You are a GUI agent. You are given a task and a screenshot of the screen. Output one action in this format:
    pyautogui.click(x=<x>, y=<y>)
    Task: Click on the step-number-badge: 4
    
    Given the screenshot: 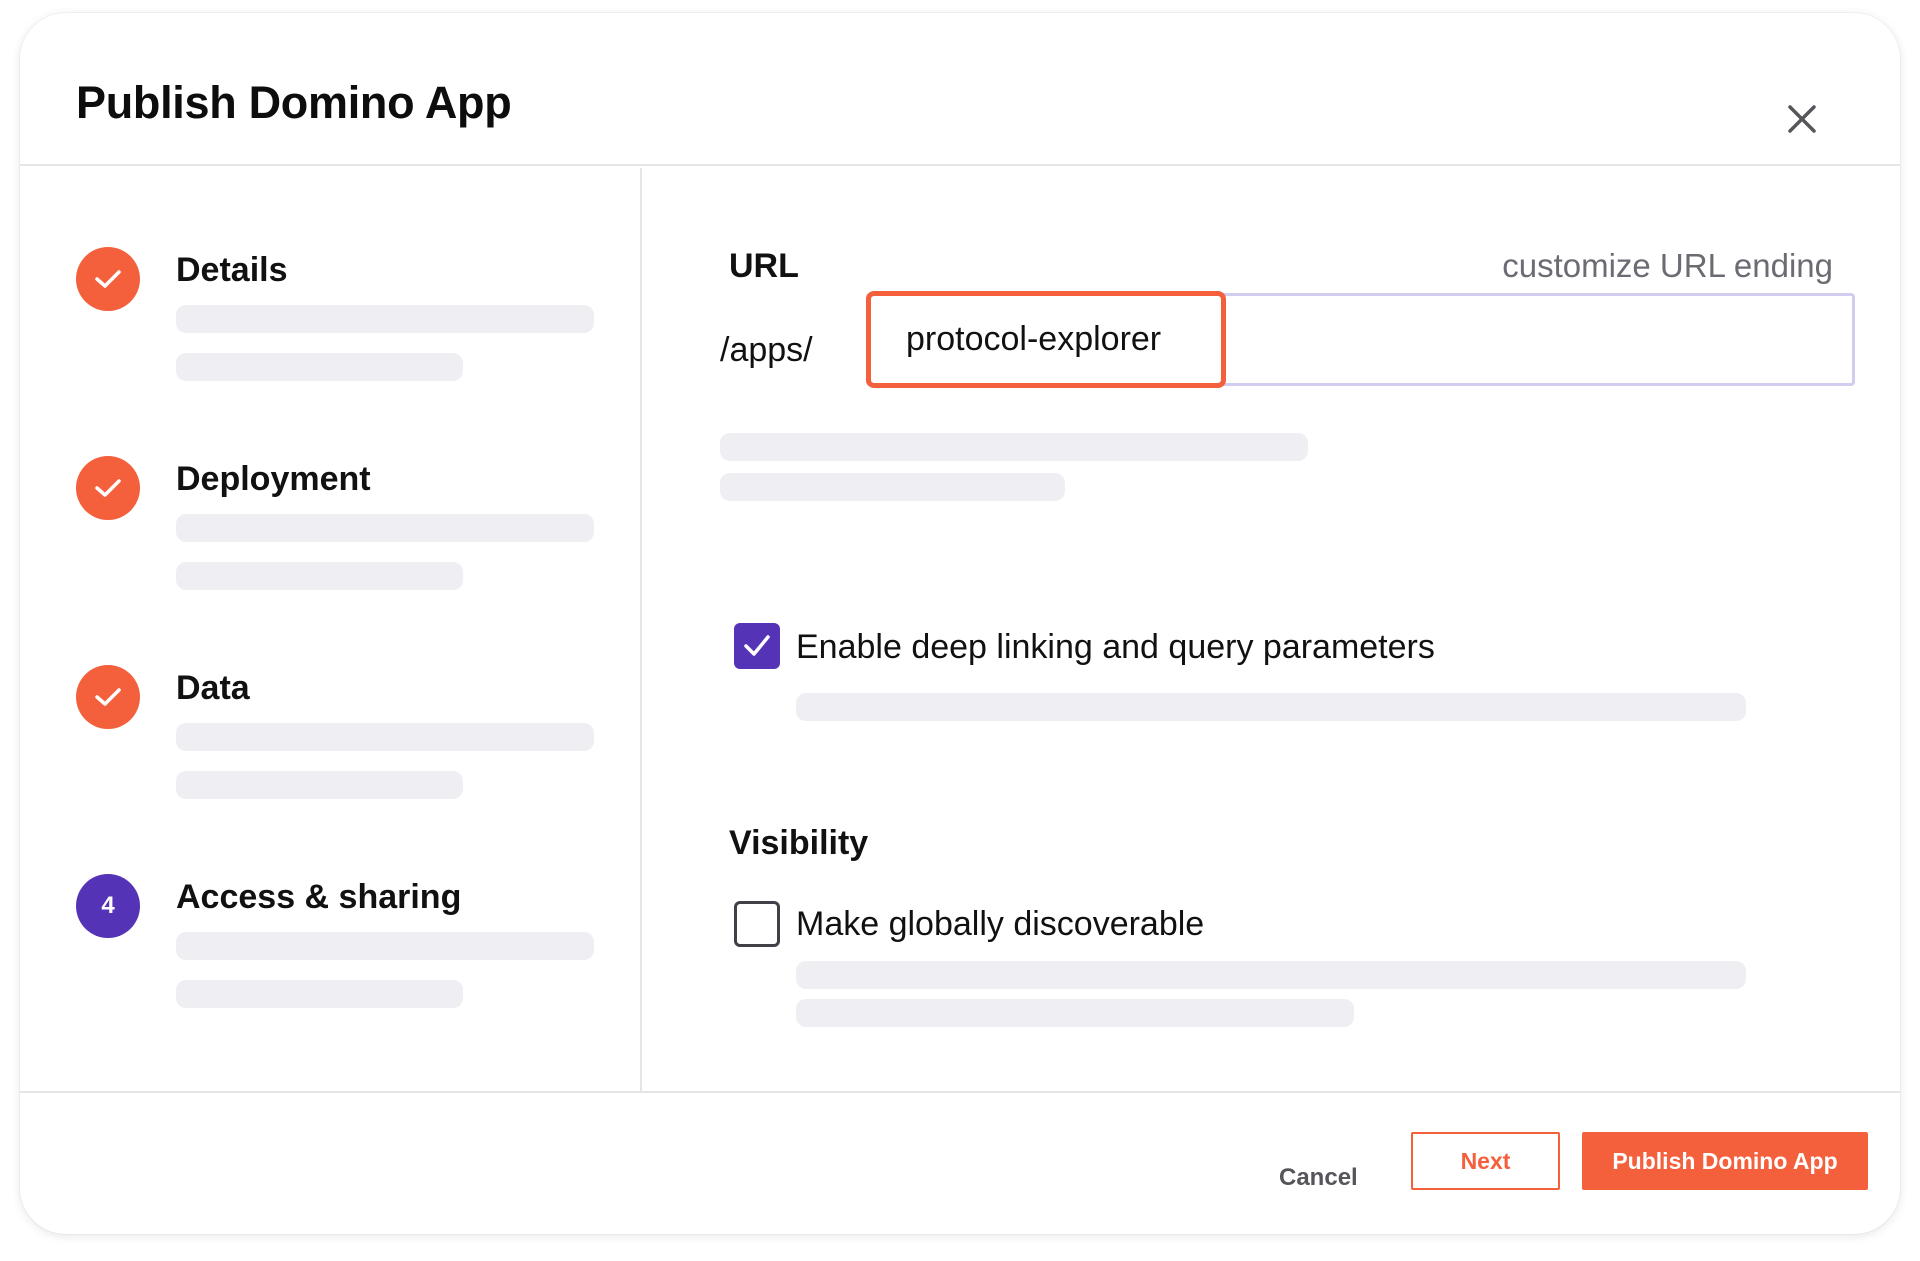 What is the action you would take?
    pyautogui.click(x=108, y=906)
    